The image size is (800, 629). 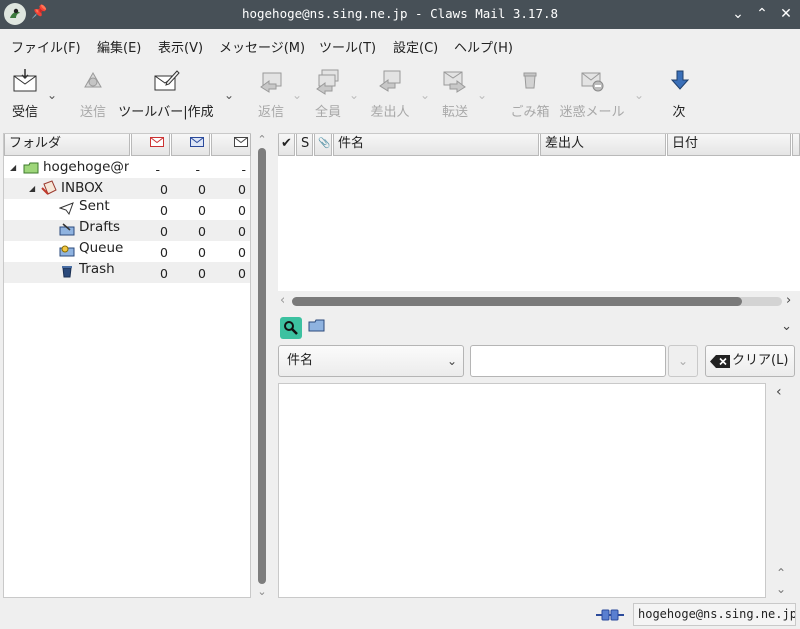 What do you see at coordinates (119, 46) in the screenshot?
I see `menu-edit: 編集(E)` at bounding box center [119, 46].